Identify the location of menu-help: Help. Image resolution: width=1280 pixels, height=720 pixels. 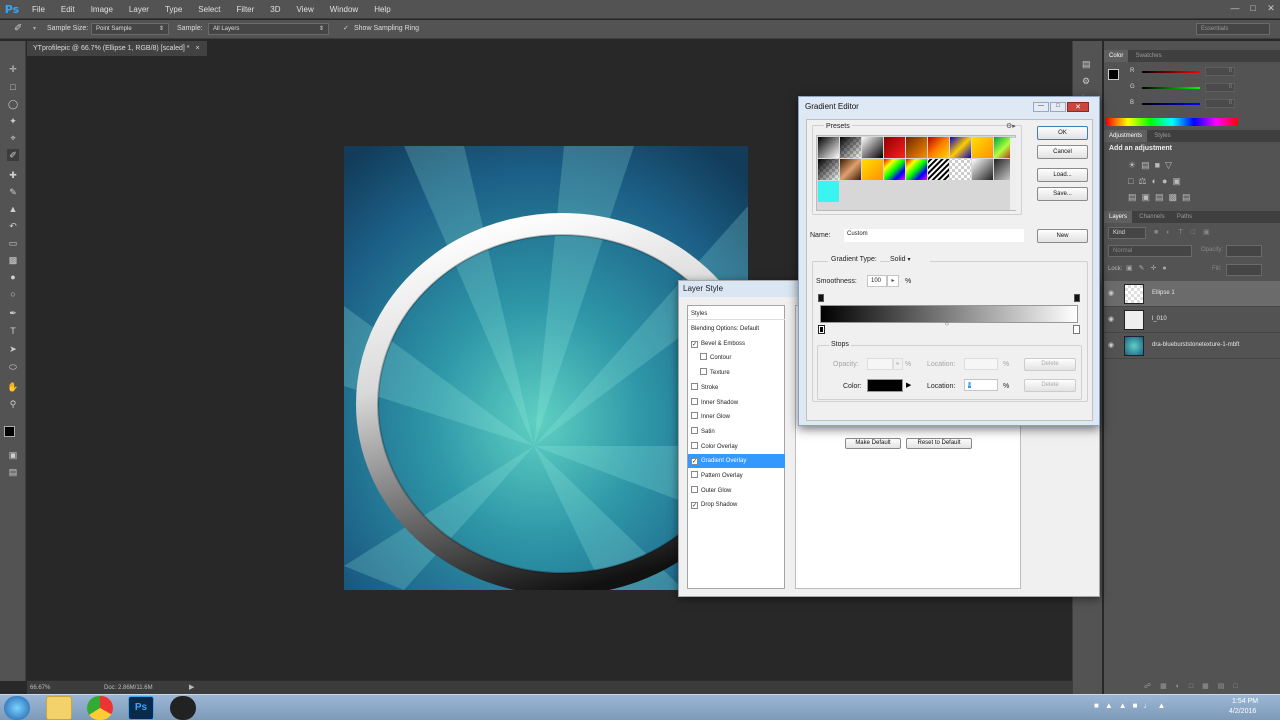
(382, 9).